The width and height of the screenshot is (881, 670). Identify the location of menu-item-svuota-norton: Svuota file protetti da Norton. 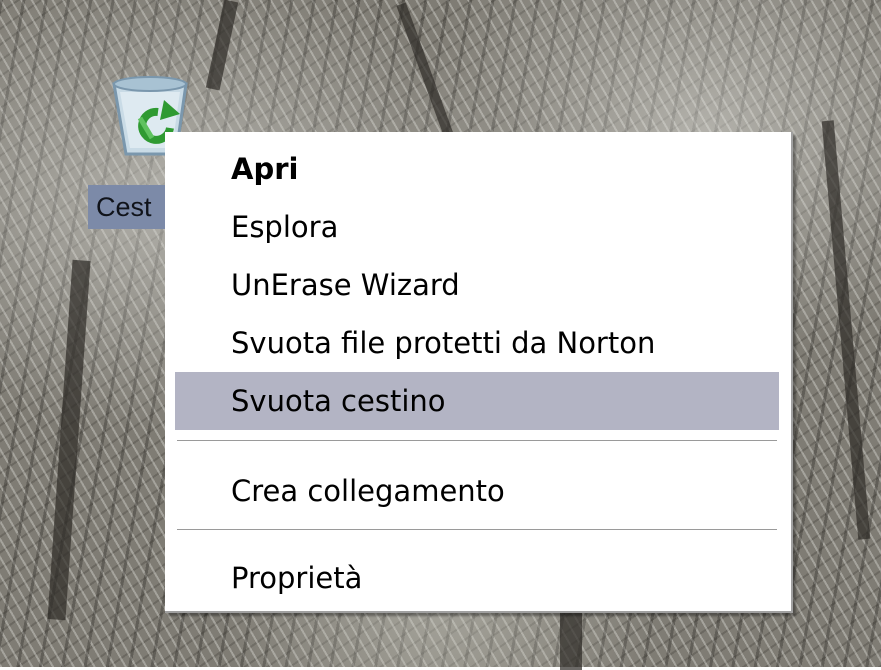
(477, 343).